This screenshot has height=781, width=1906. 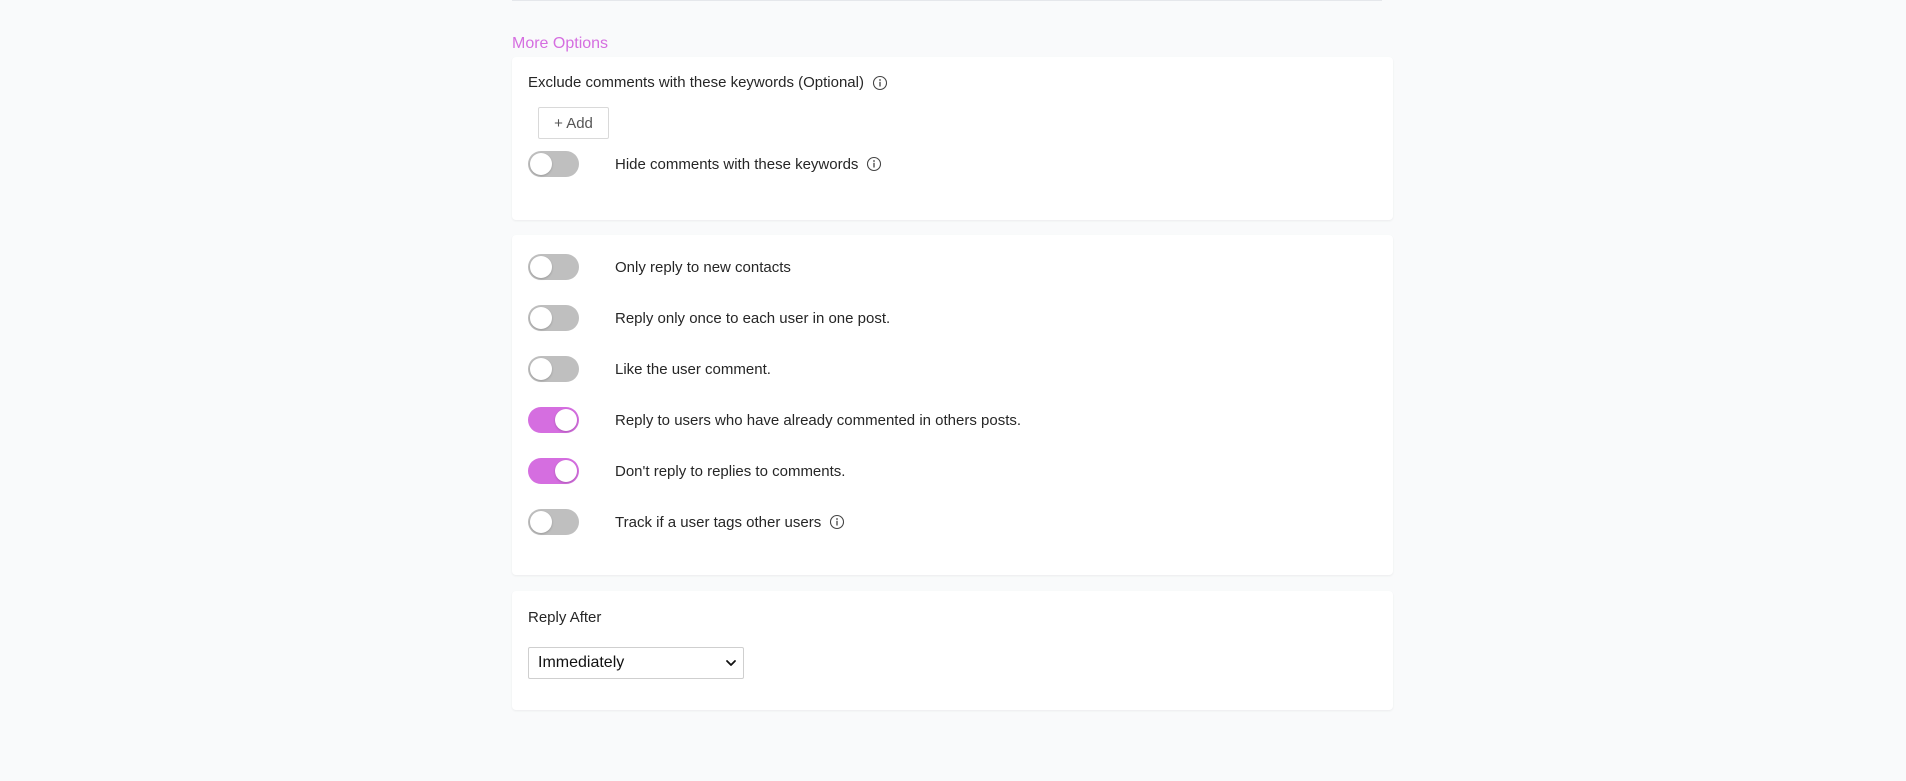 What do you see at coordinates (636, 663) in the screenshot?
I see `reply-after-select: Immediately` at bounding box center [636, 663].